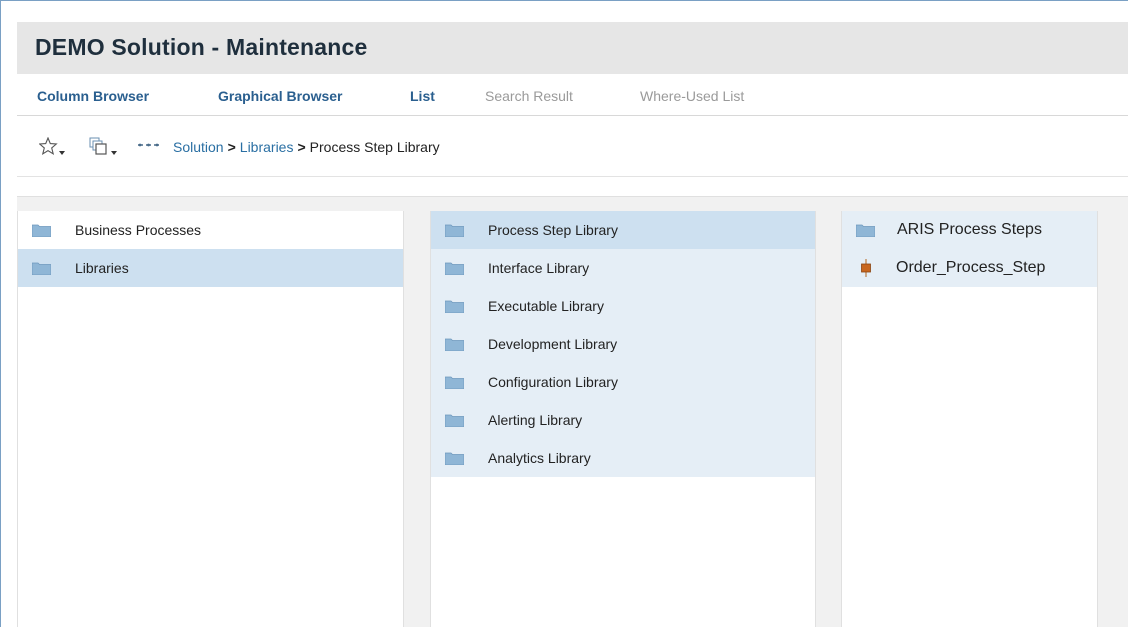 The height and width of the screenshot is (627, 1128). I want to click on list-item-alerting-library: Alerting Library, so click(623, 420).